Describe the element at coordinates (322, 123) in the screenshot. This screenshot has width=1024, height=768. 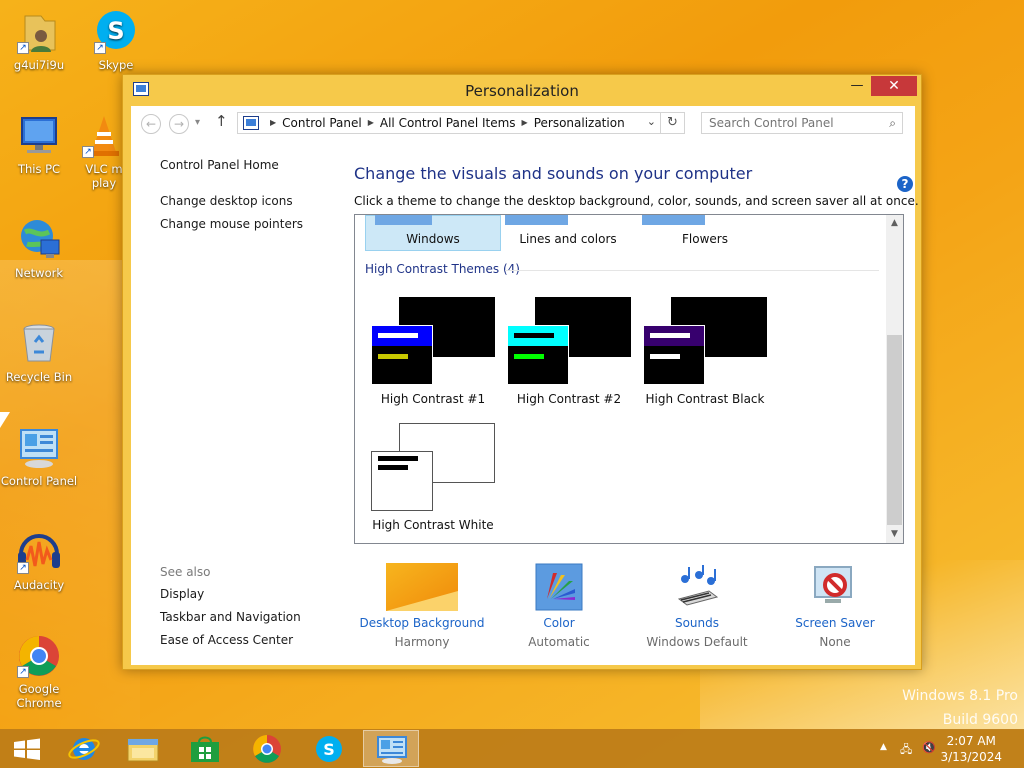
I see `breadcrumb-control-panel: Control Panel` at that location.